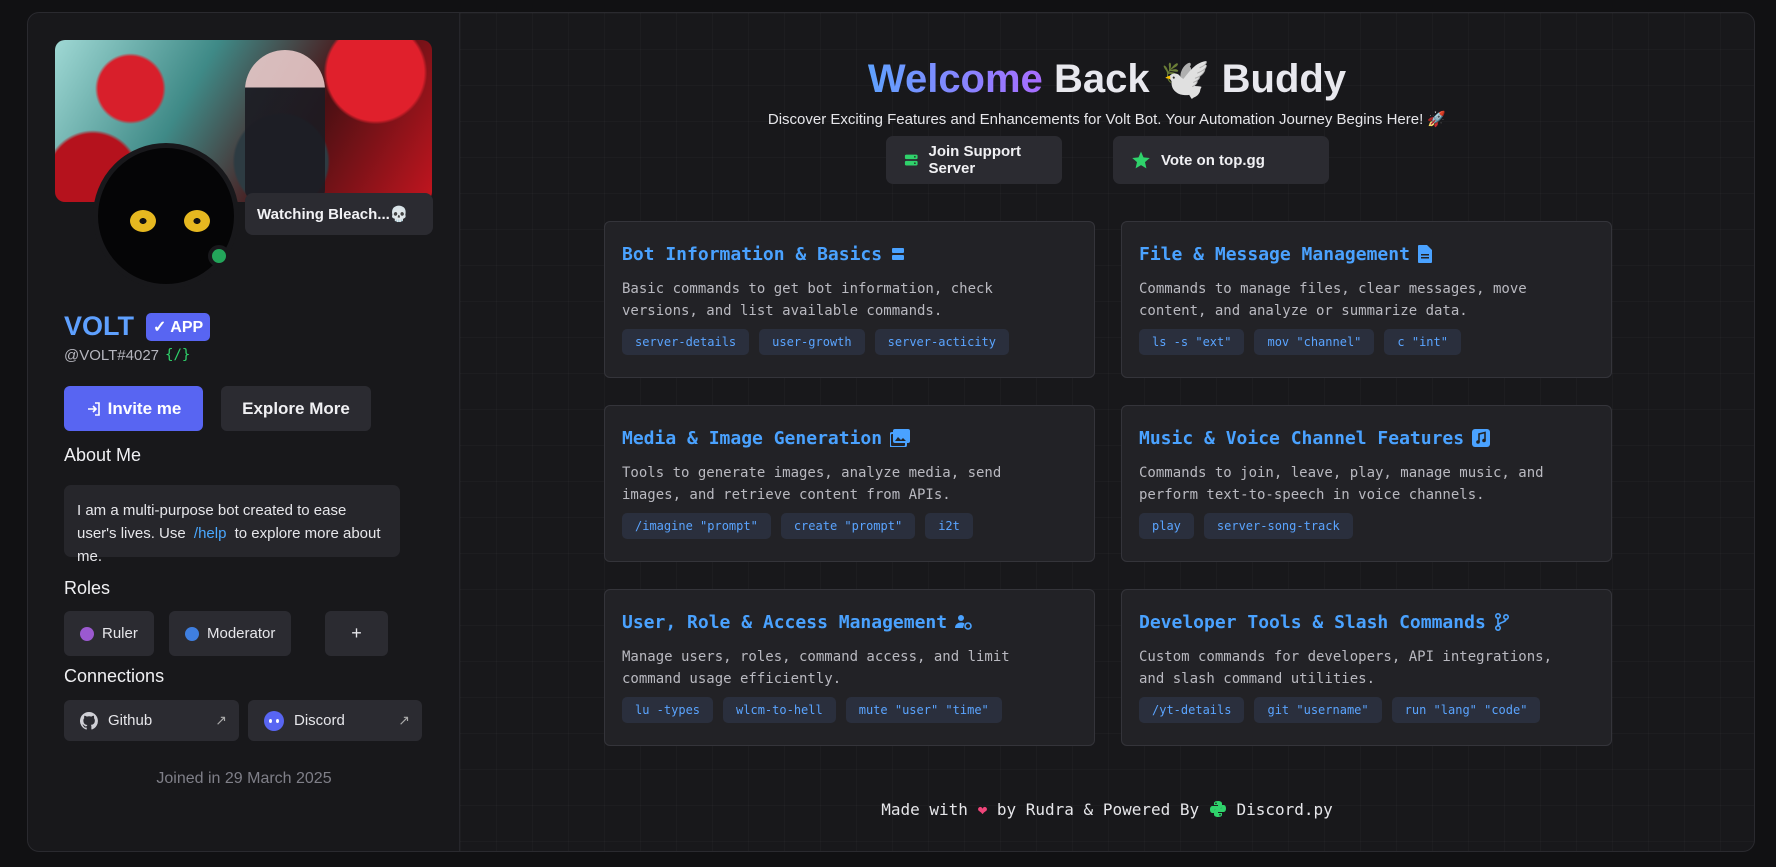 This screenshot has height=867, width=1776. I want to click on profile-name-row: VOLT ✓ APP, so click(137, 326).